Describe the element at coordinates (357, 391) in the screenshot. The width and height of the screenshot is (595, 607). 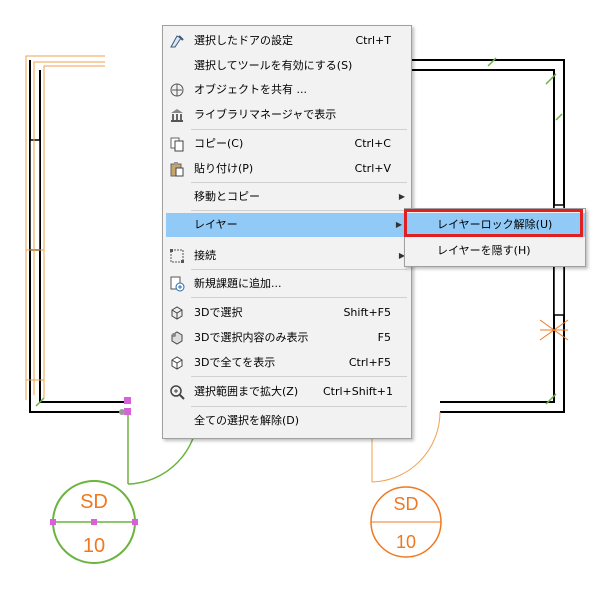
I see `menu-shortcut: Ctrl+Shift+1` at that location.